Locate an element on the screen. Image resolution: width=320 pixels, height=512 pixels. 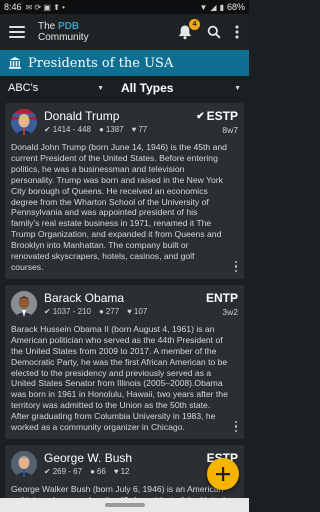
page-title: Presidents of the USA is located at coordinates (101, 63).